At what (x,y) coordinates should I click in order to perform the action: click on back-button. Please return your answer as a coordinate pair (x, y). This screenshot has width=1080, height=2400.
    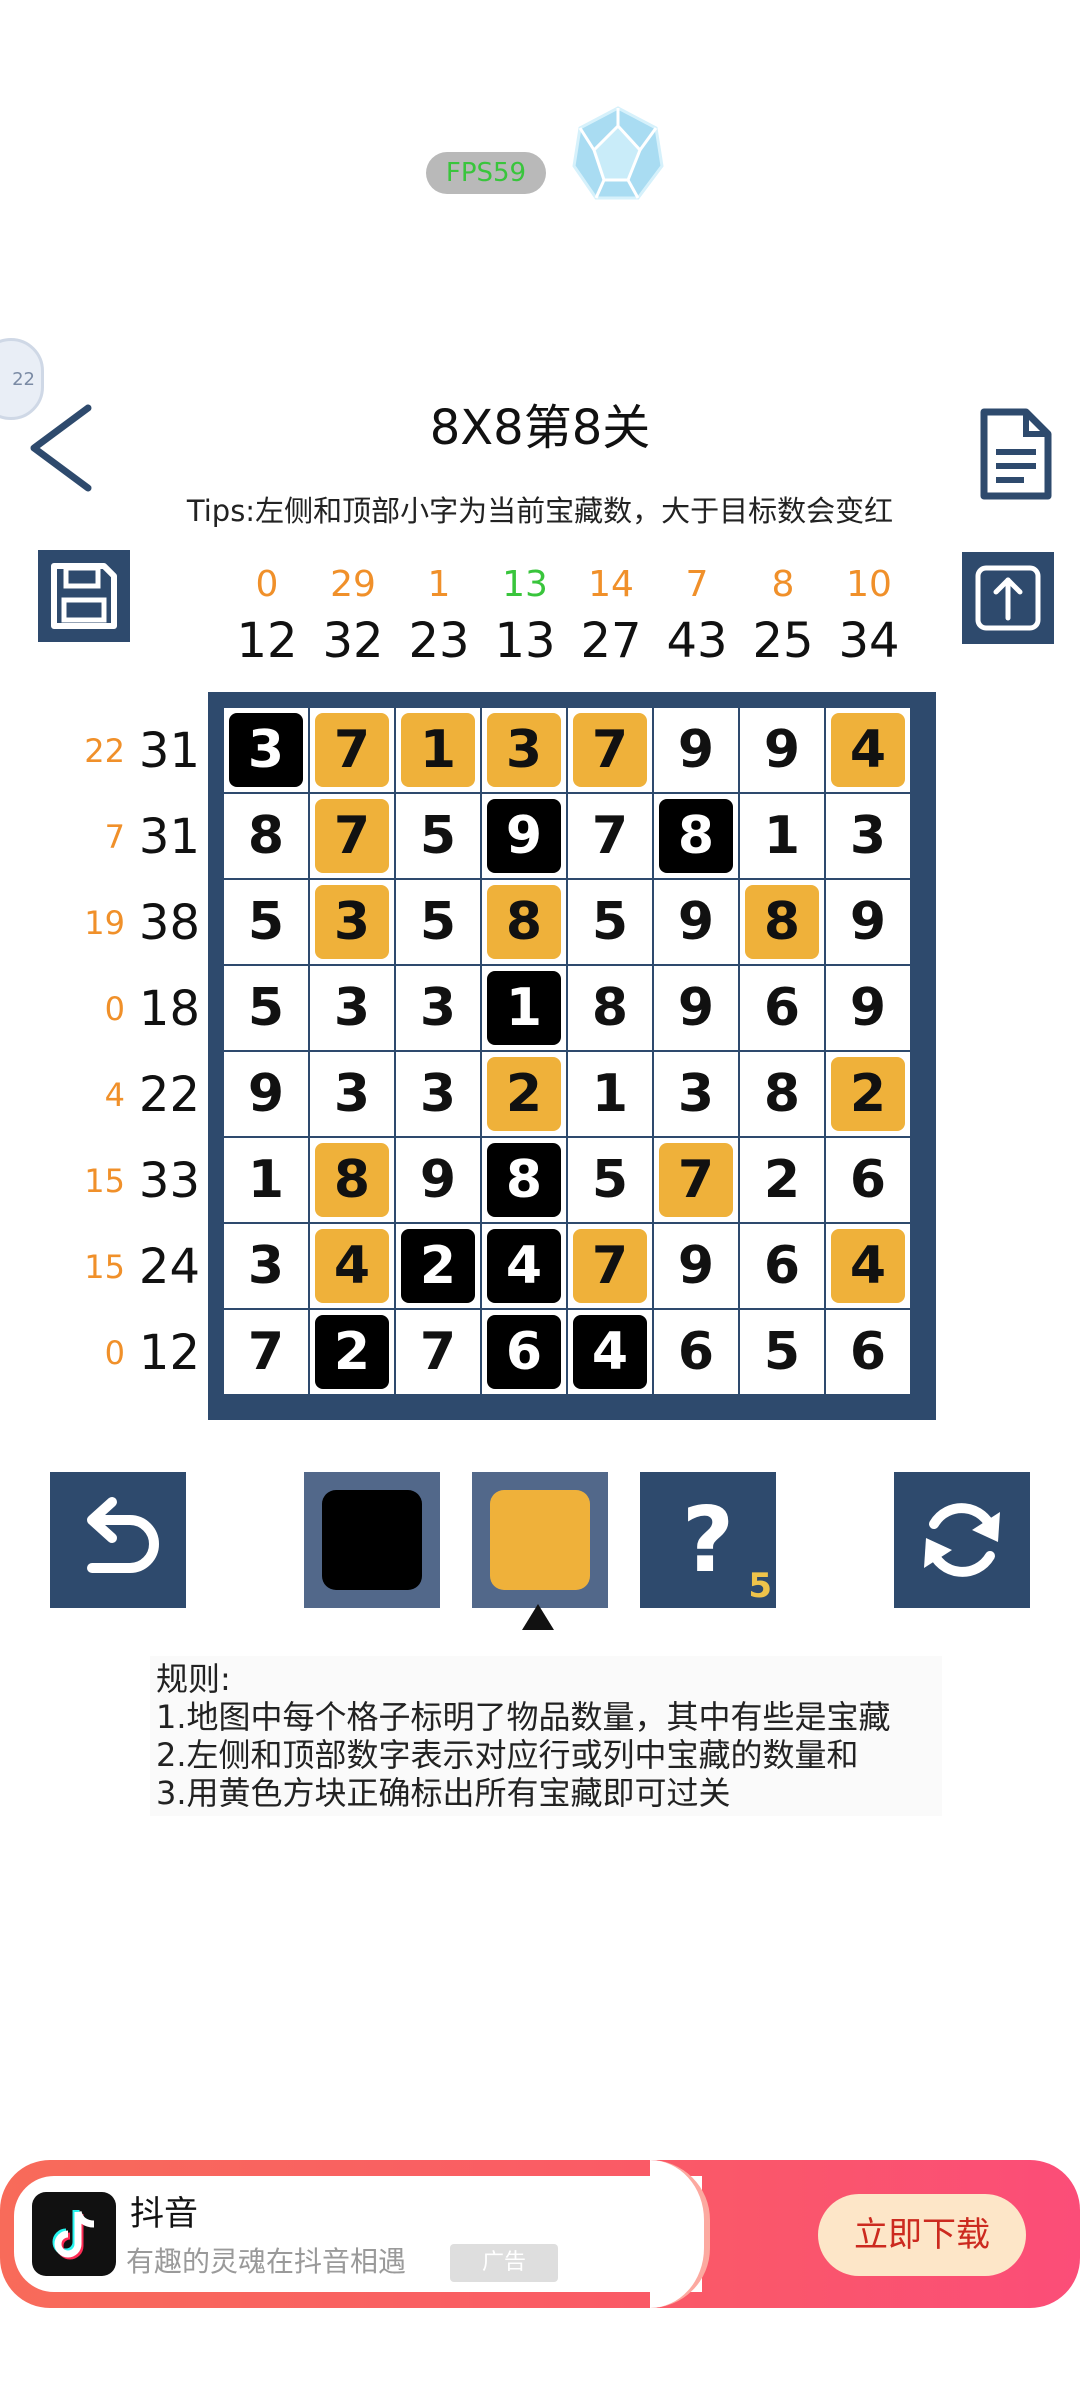
    Looking at the image, I should click on (62, 448).